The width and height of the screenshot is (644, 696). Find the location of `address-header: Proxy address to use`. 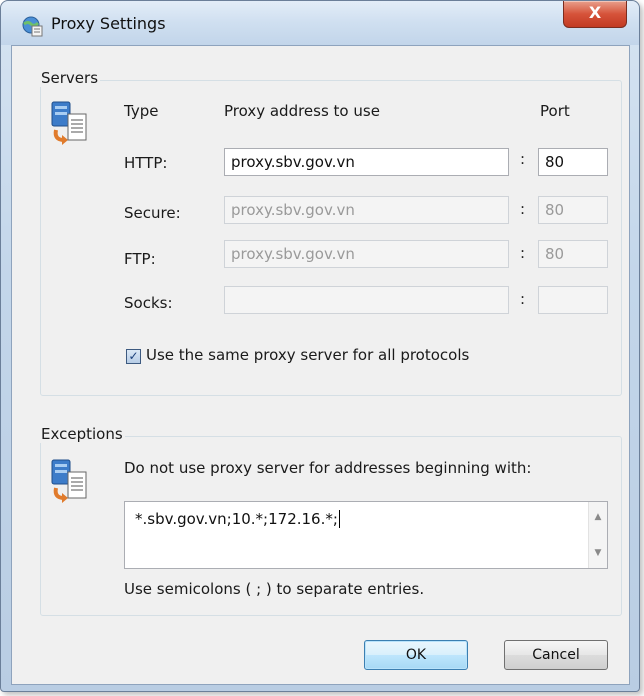

address-header: Proxy address to use is located at coordinates (302, 111).